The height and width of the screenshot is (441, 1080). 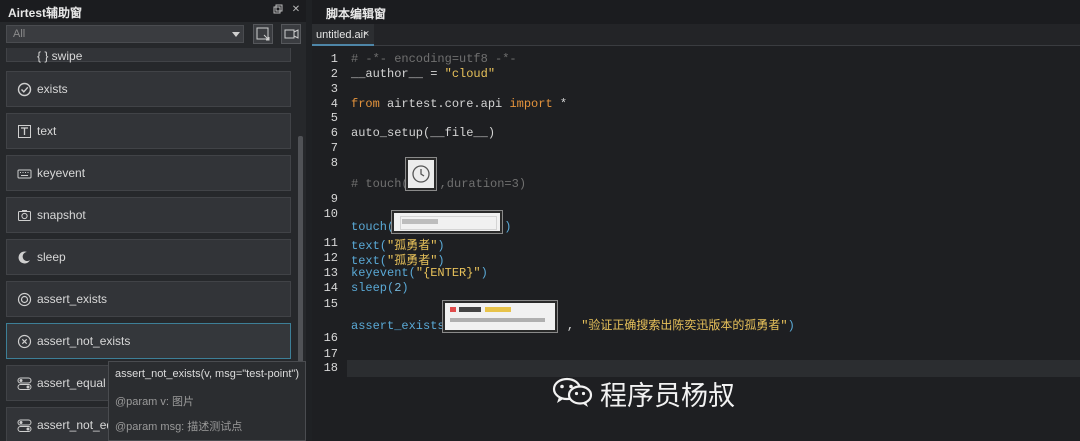 What do you see at coordinates (330, 354) in the screenshot?
I see `line-number: 17` at bounding box center [330, 354].